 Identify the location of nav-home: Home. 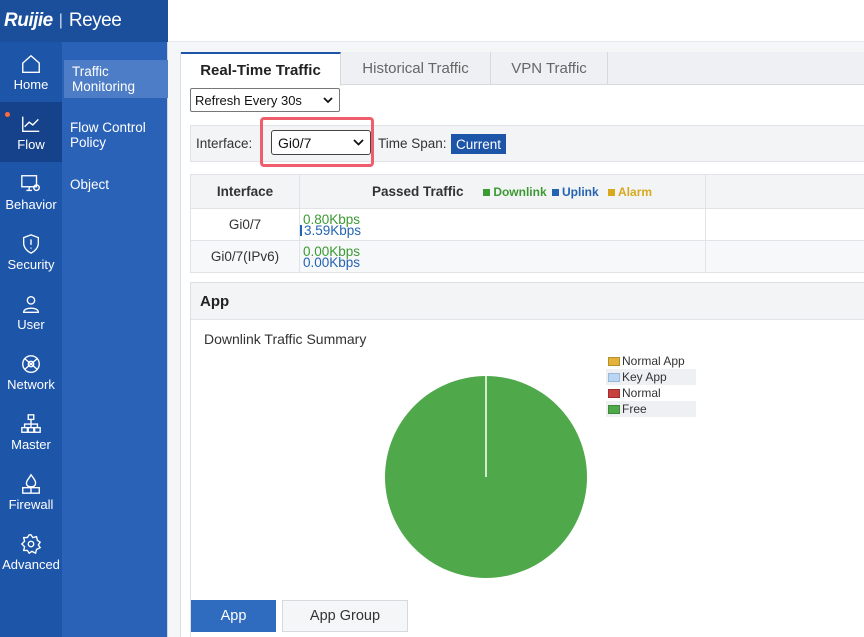
(31, 72).